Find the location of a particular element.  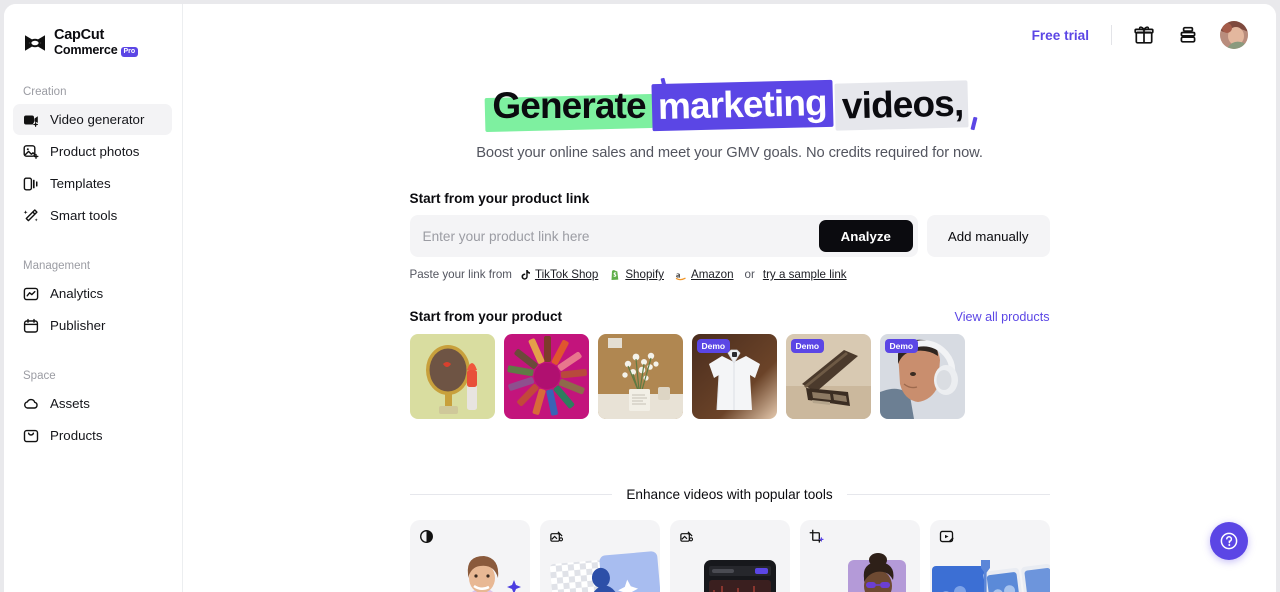

tools-section-title: Enhance videos with popular tools is located at coordinates (729, 494).